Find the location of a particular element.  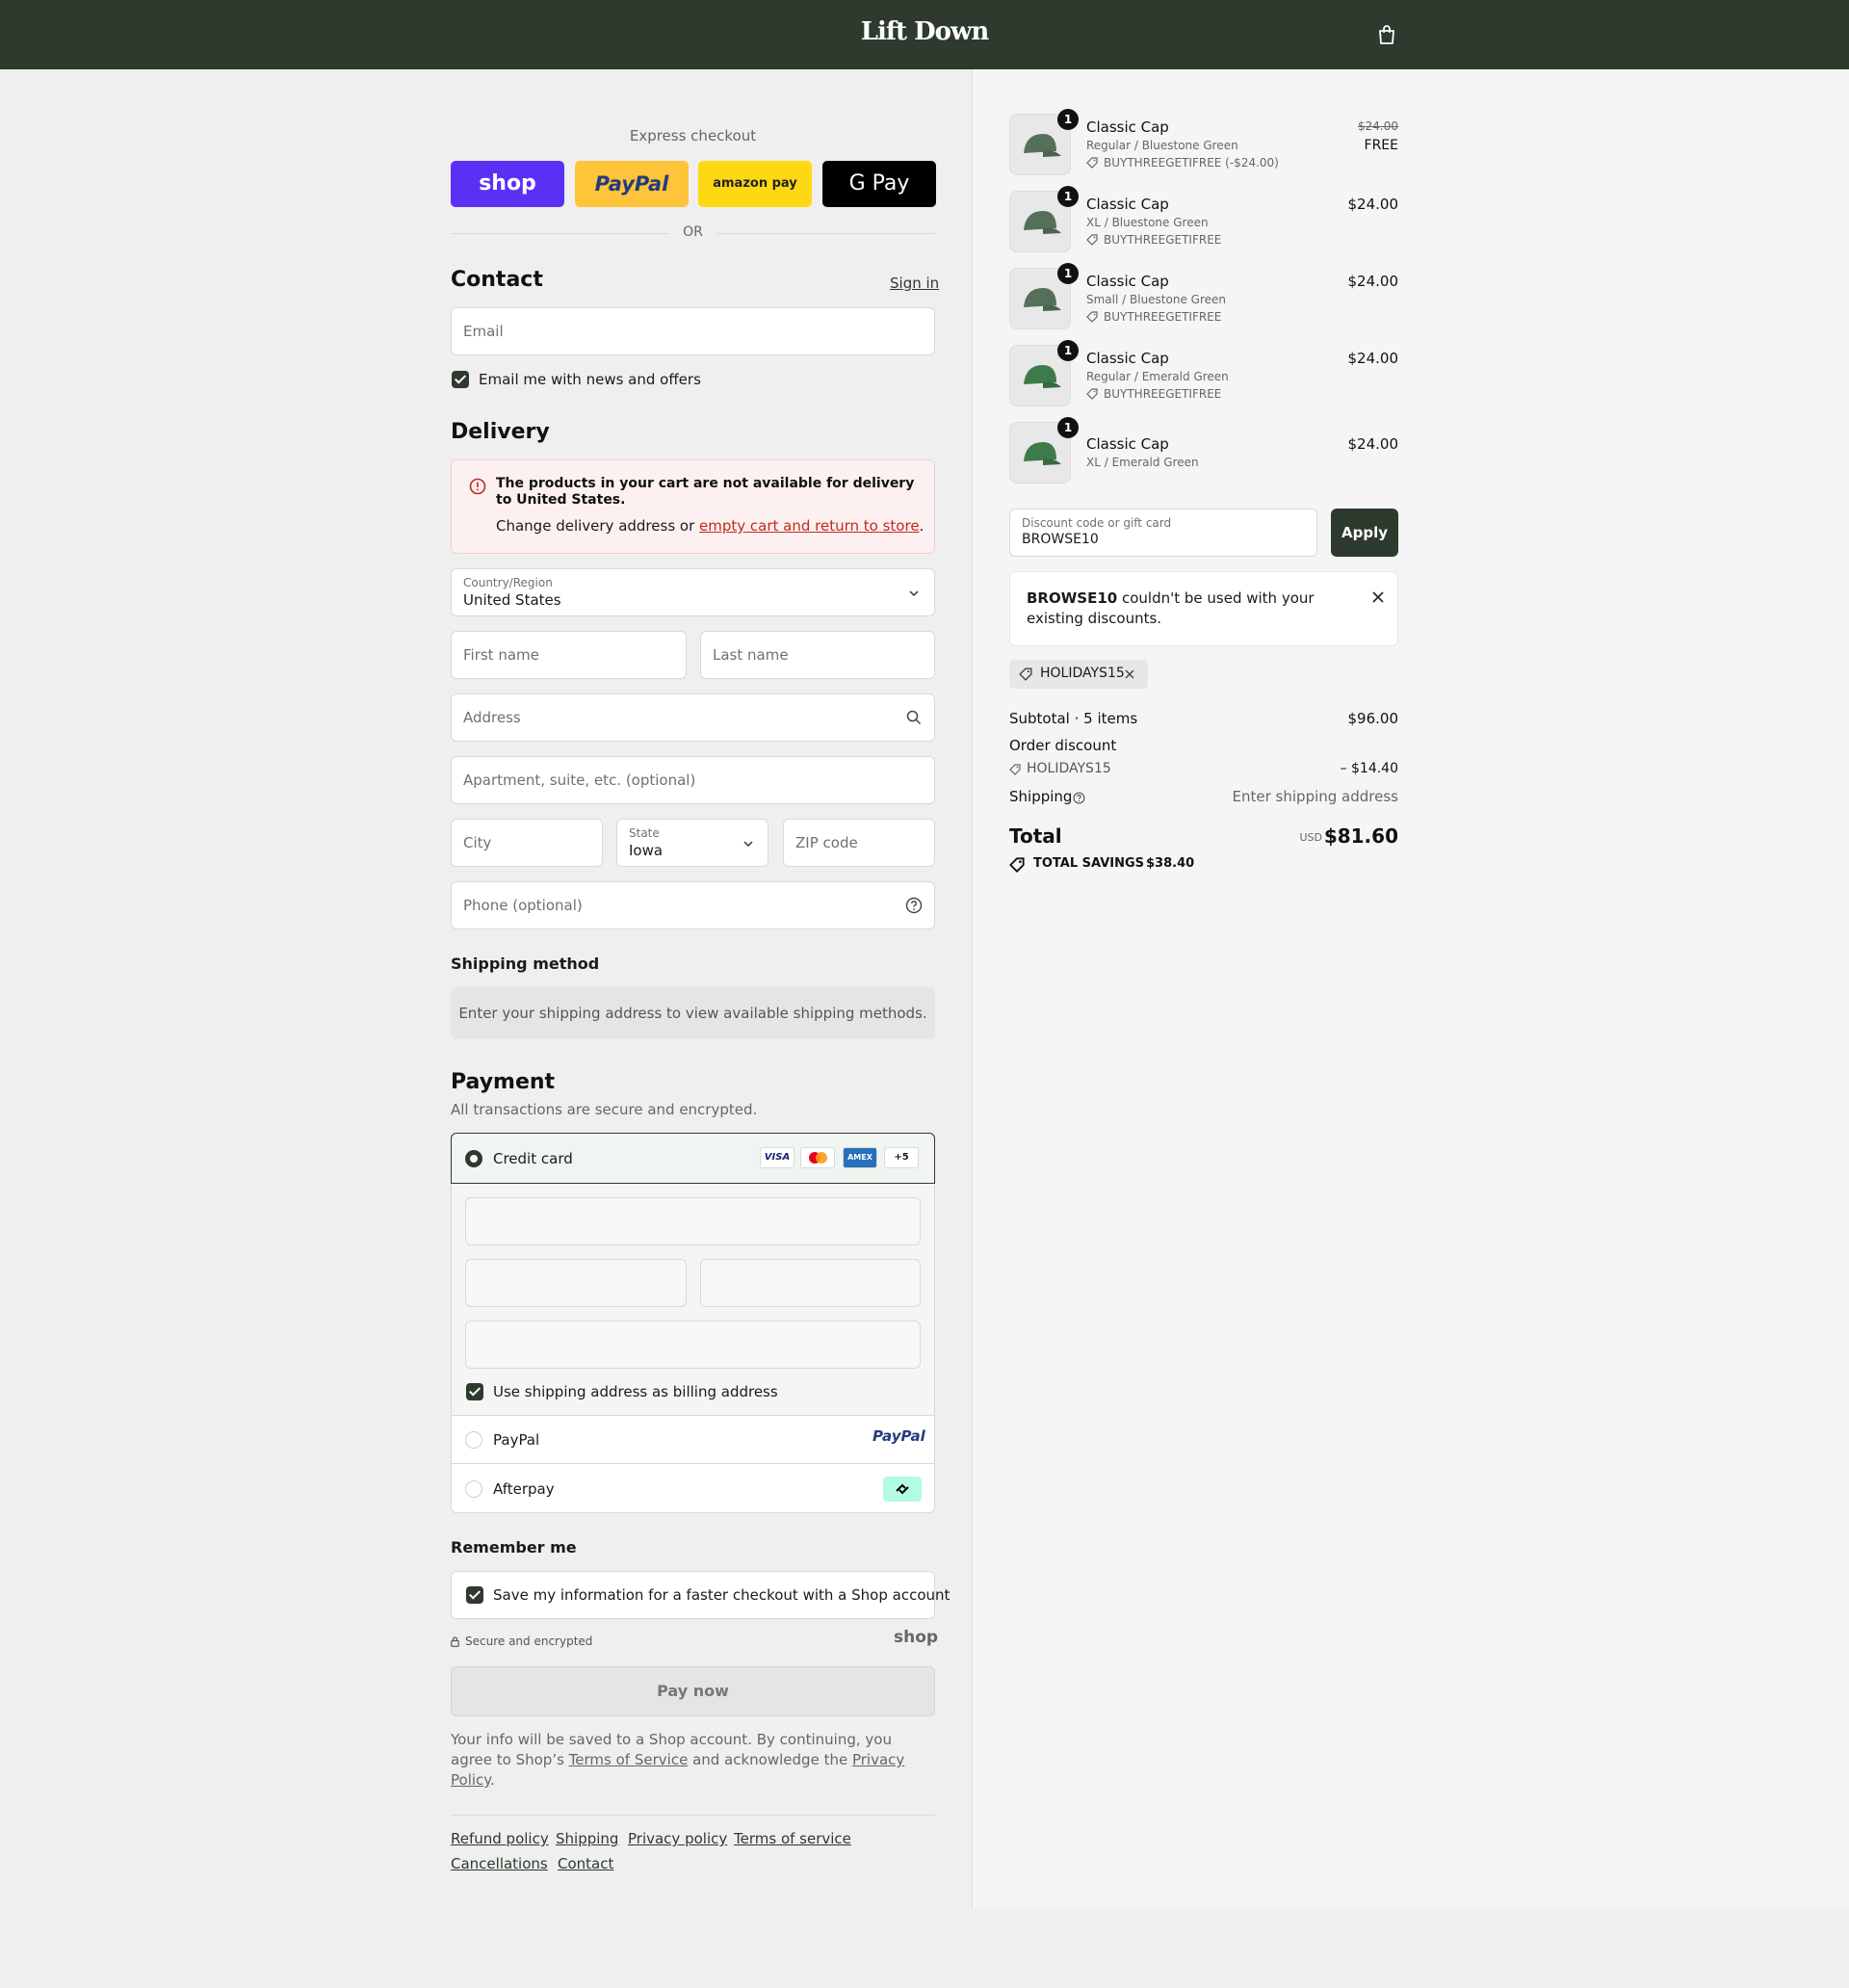

news-label: Email me with news and offers is located at coordinates (590, 379).